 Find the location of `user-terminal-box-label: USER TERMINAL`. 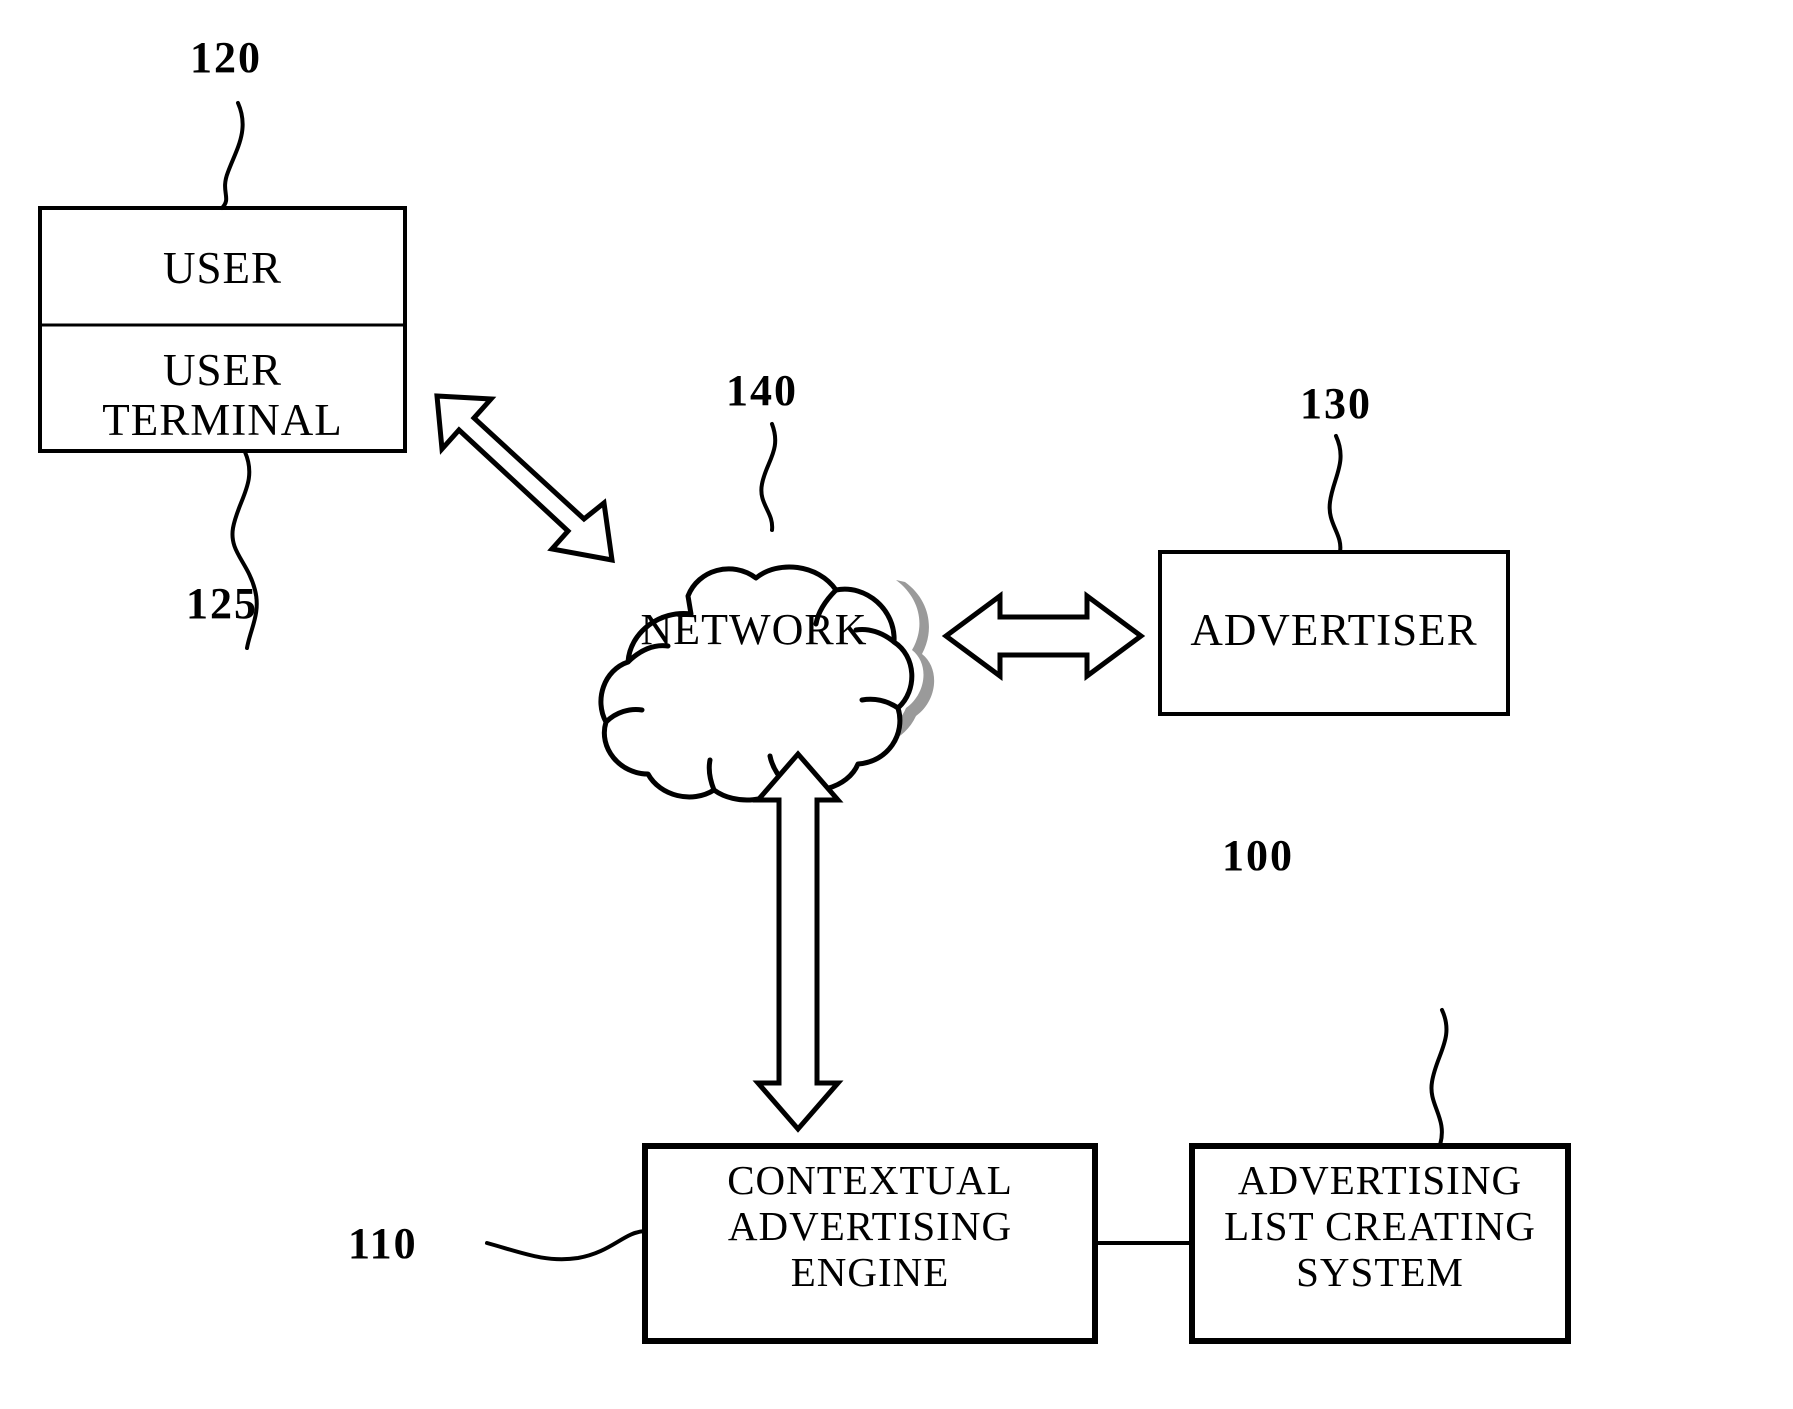

user-terminal-box-label: USER TERMINAL is located at coordinates (222, 395).